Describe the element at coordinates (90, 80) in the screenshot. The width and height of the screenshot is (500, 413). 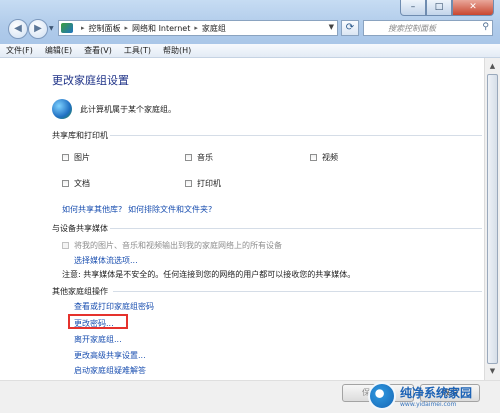
I see `page-title: 更改家庭组设置` at that location.